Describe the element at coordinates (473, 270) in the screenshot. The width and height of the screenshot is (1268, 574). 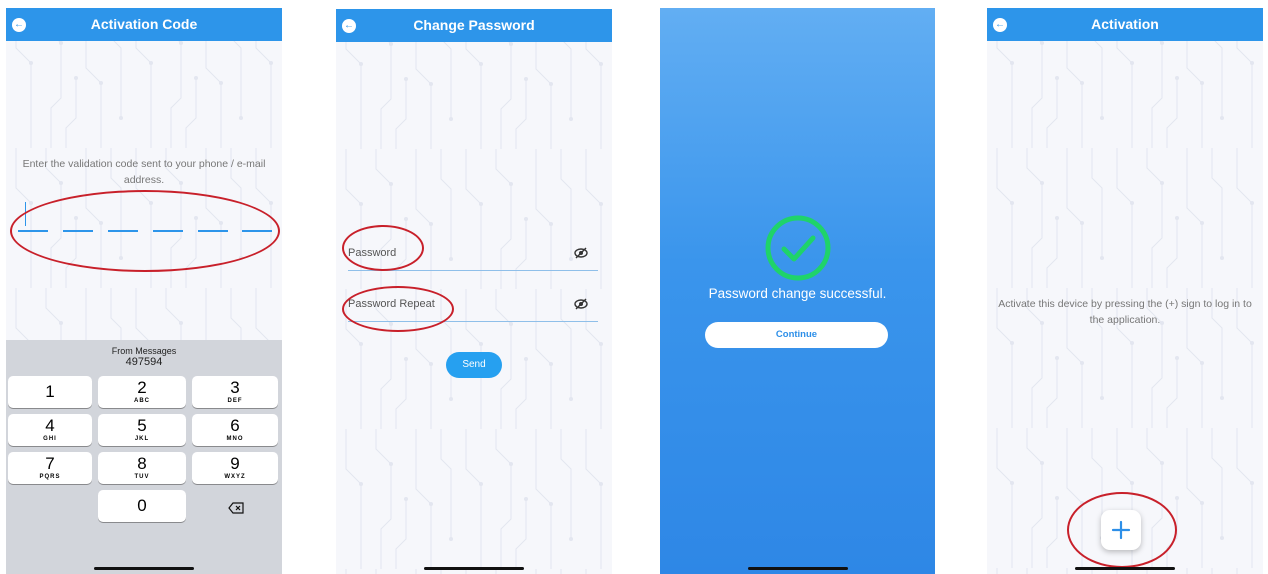
I see `password-underline` at that location.